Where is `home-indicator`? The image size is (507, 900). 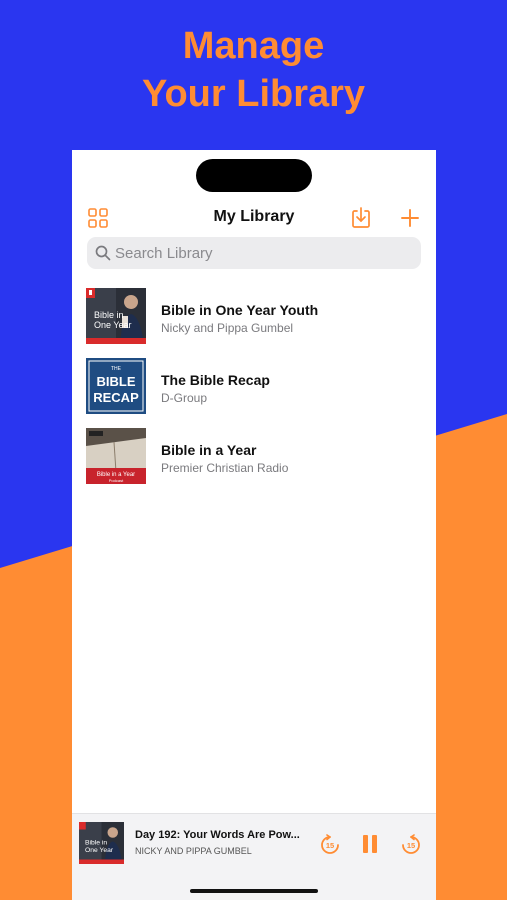 home-indicator is located at coordinates (254, 891).